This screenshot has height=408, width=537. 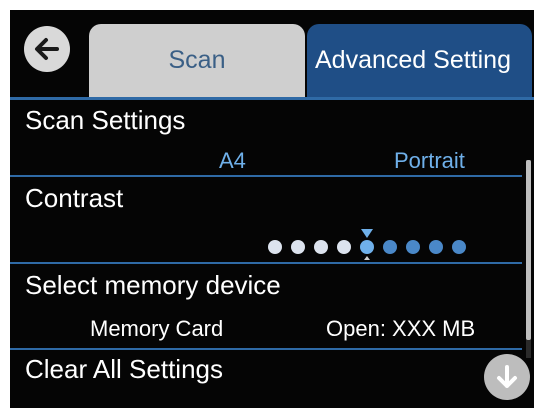 I want to click on back-button, so click(x=47, y=49).